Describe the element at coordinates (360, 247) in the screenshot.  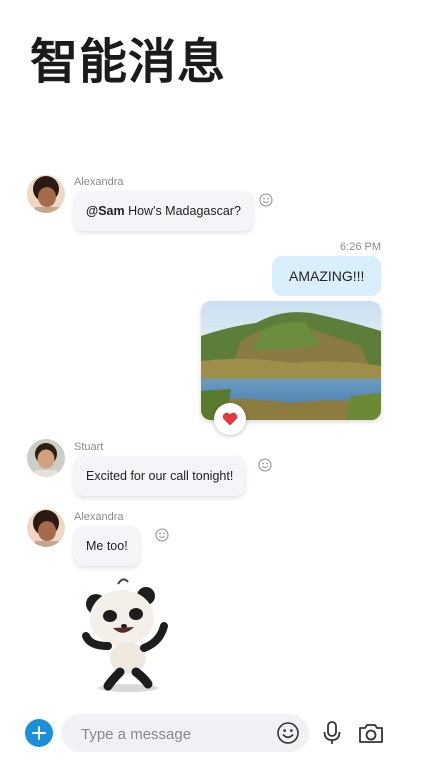
I see `message-timestamp: 6:26 PM` at that location.